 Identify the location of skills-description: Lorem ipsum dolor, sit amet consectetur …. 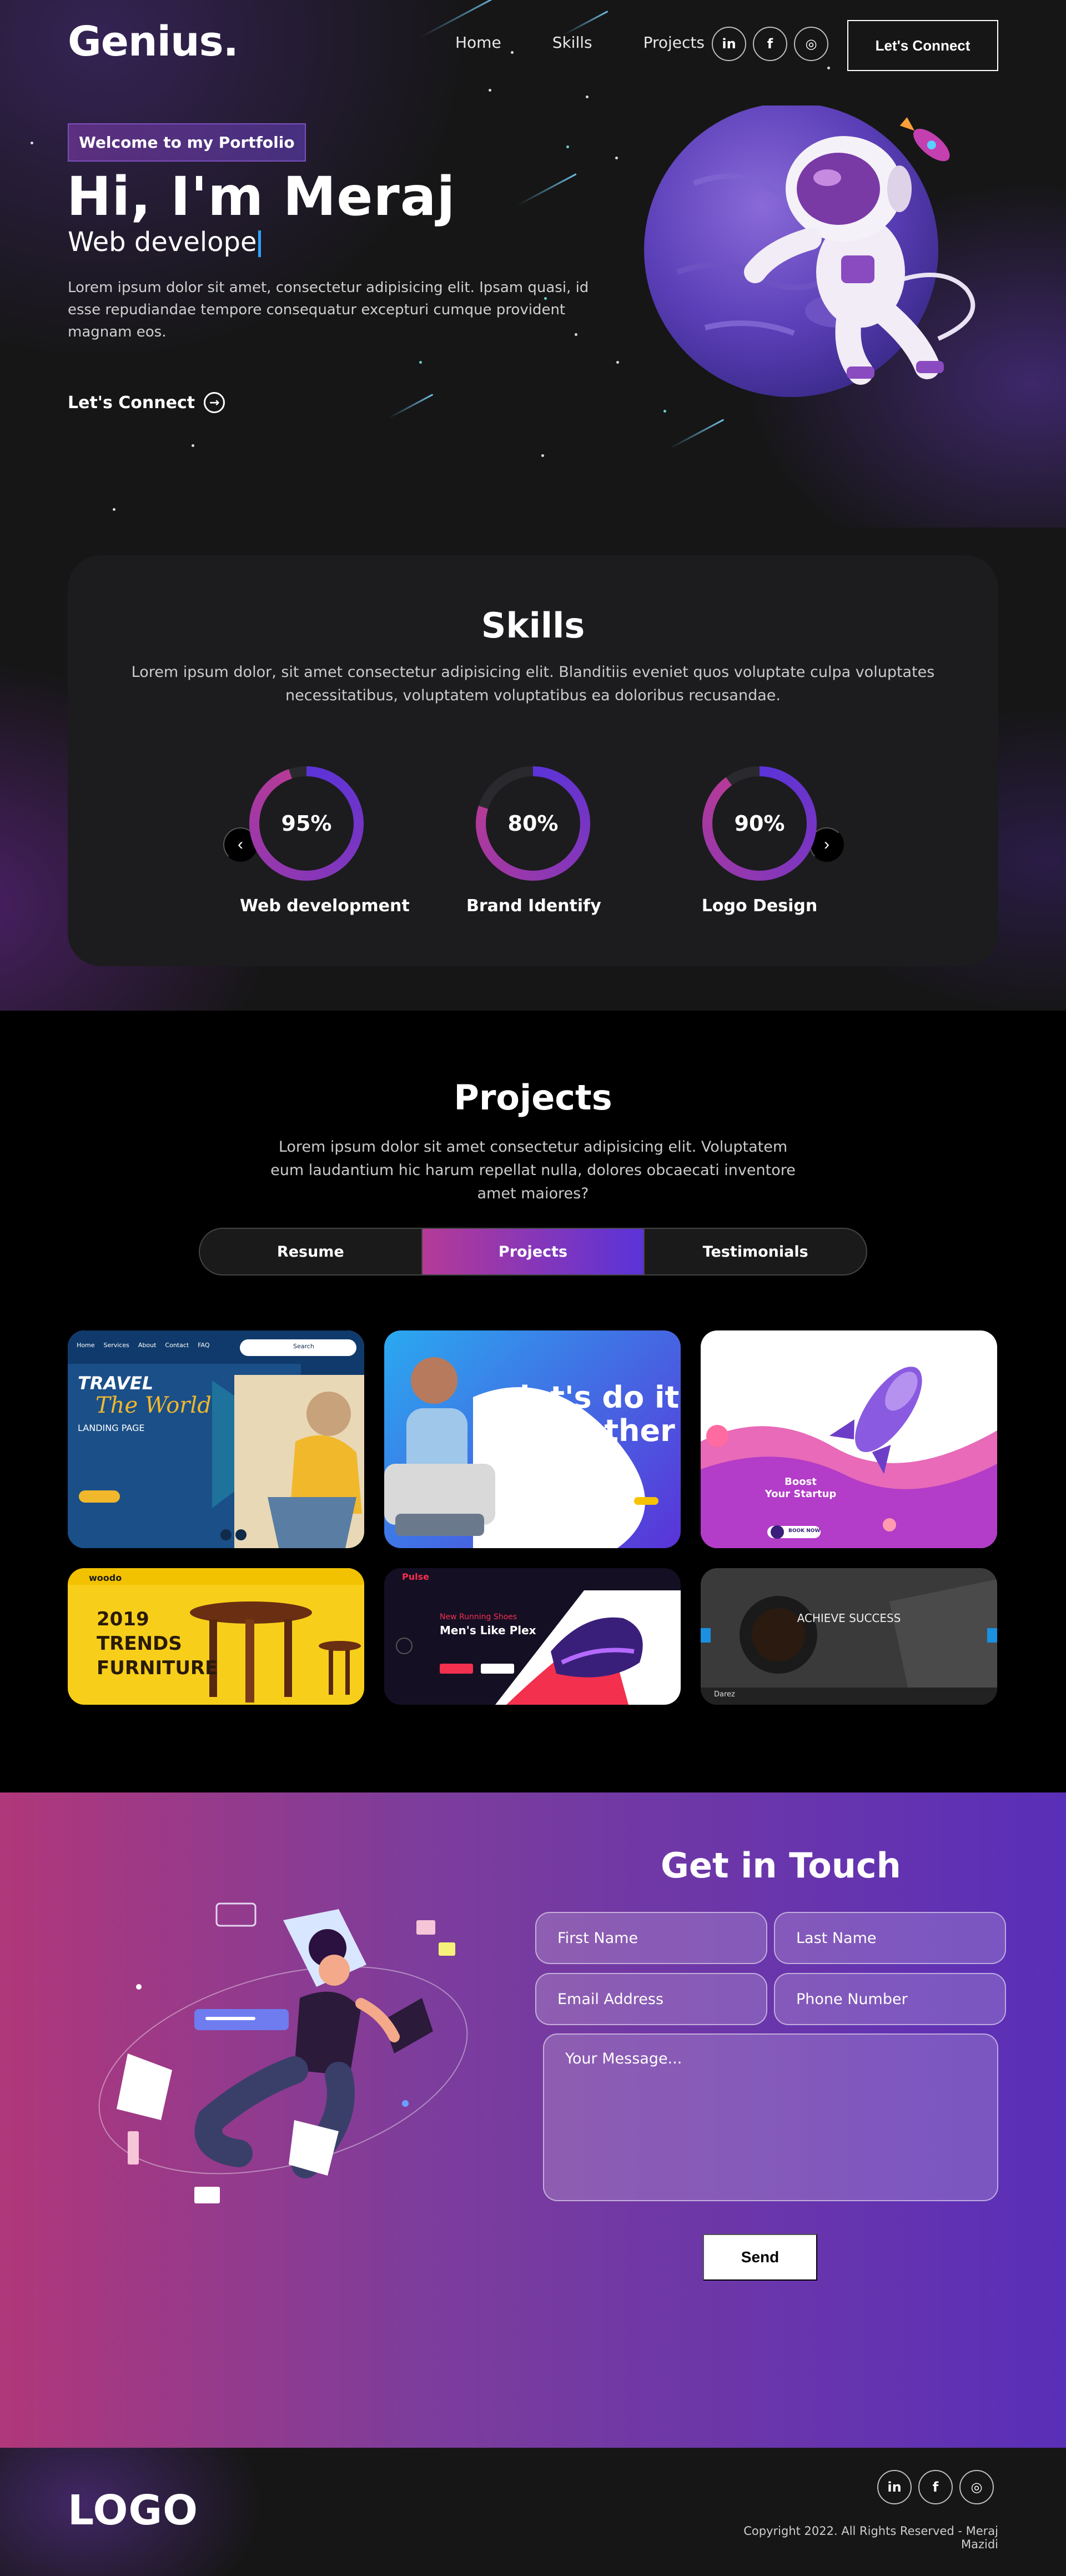
(533, 684).